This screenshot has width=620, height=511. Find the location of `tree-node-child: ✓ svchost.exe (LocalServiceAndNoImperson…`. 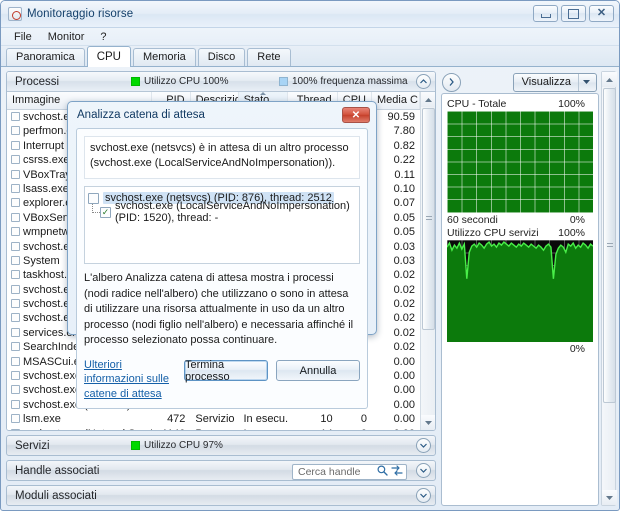

tree-node-child: ✓ svchost.exe (LocalServiceAndNoImperson… is located at coordinates (222, 212).